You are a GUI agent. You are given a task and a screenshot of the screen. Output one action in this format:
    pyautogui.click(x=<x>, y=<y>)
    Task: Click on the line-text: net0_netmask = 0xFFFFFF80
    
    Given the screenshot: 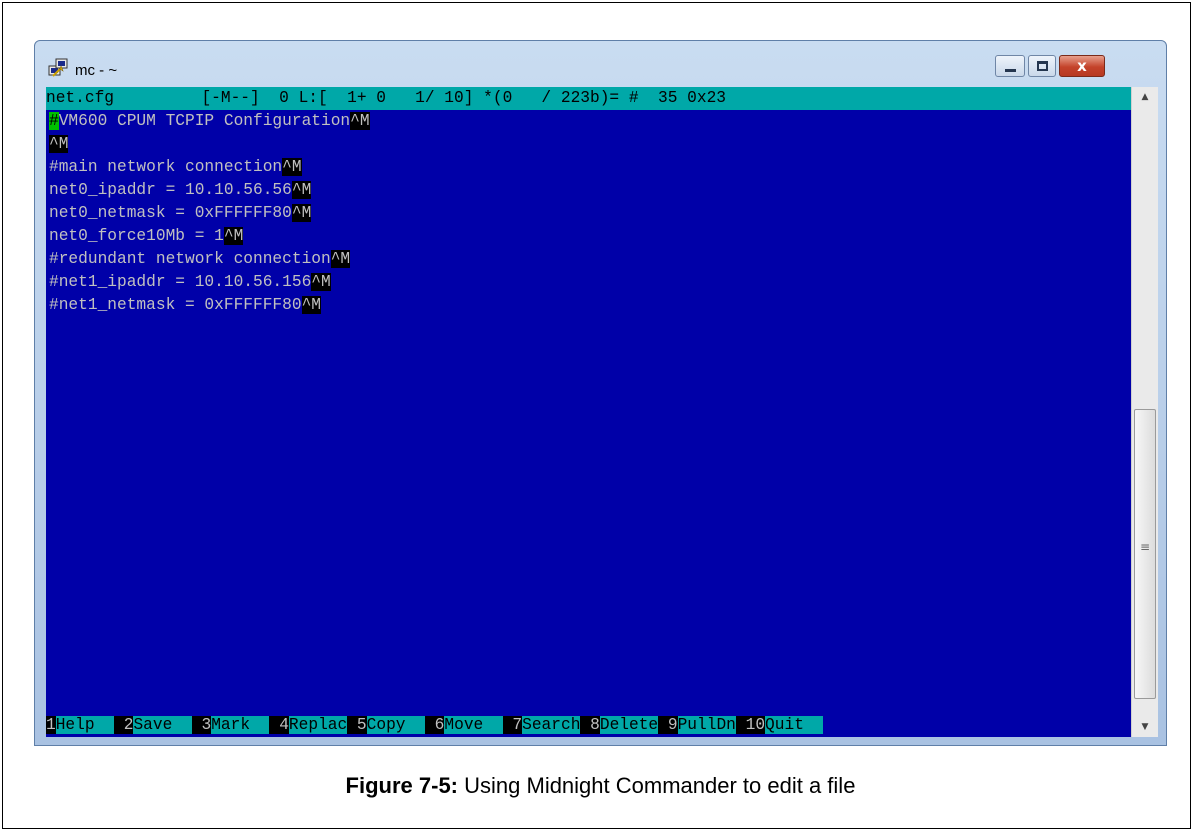 What is the action you would take?
    pyautogui.click(x=170, y=213)
    